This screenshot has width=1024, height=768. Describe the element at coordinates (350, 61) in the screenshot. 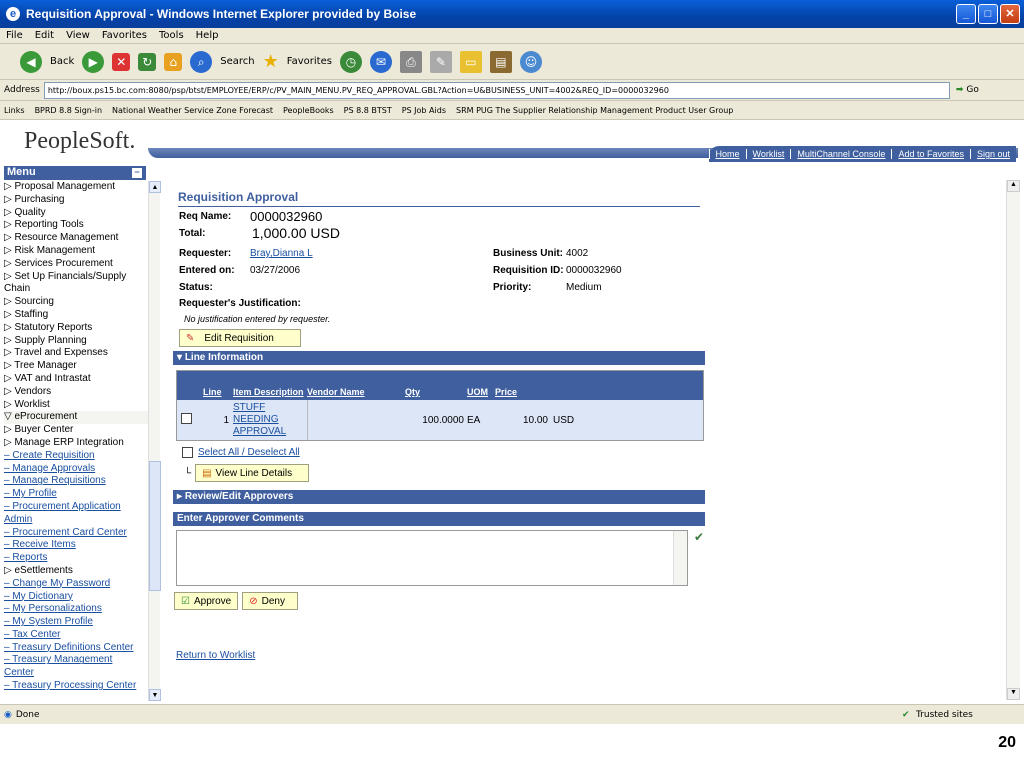

I see `history-icon: ◷` at that location.